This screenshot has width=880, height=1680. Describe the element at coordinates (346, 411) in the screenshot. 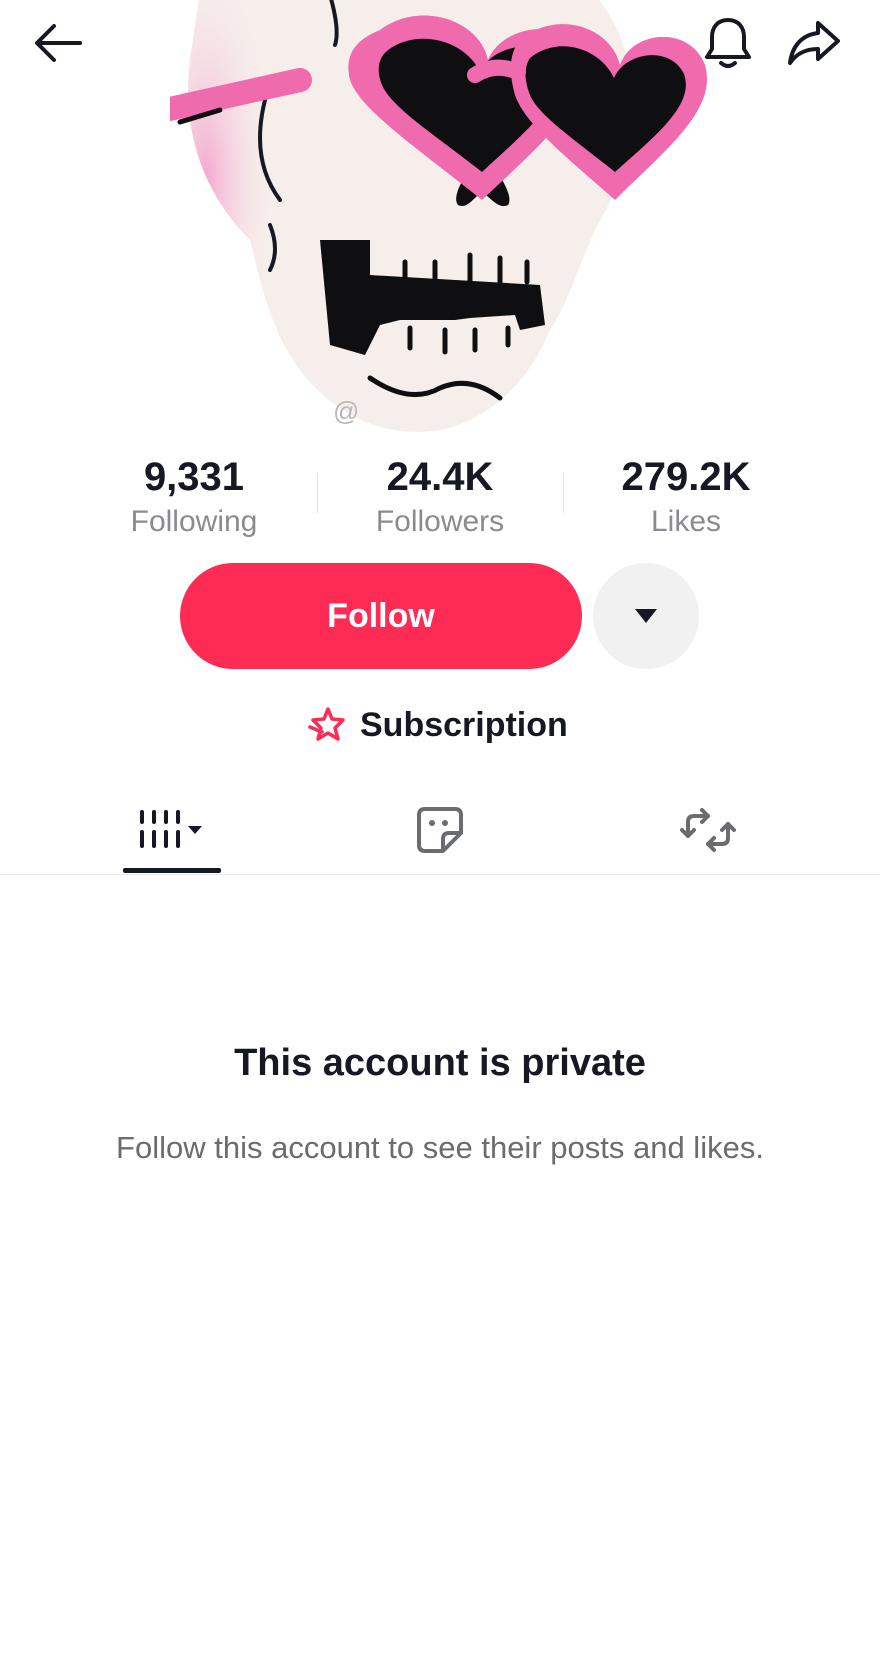

I see `username-handle: @` at that location.